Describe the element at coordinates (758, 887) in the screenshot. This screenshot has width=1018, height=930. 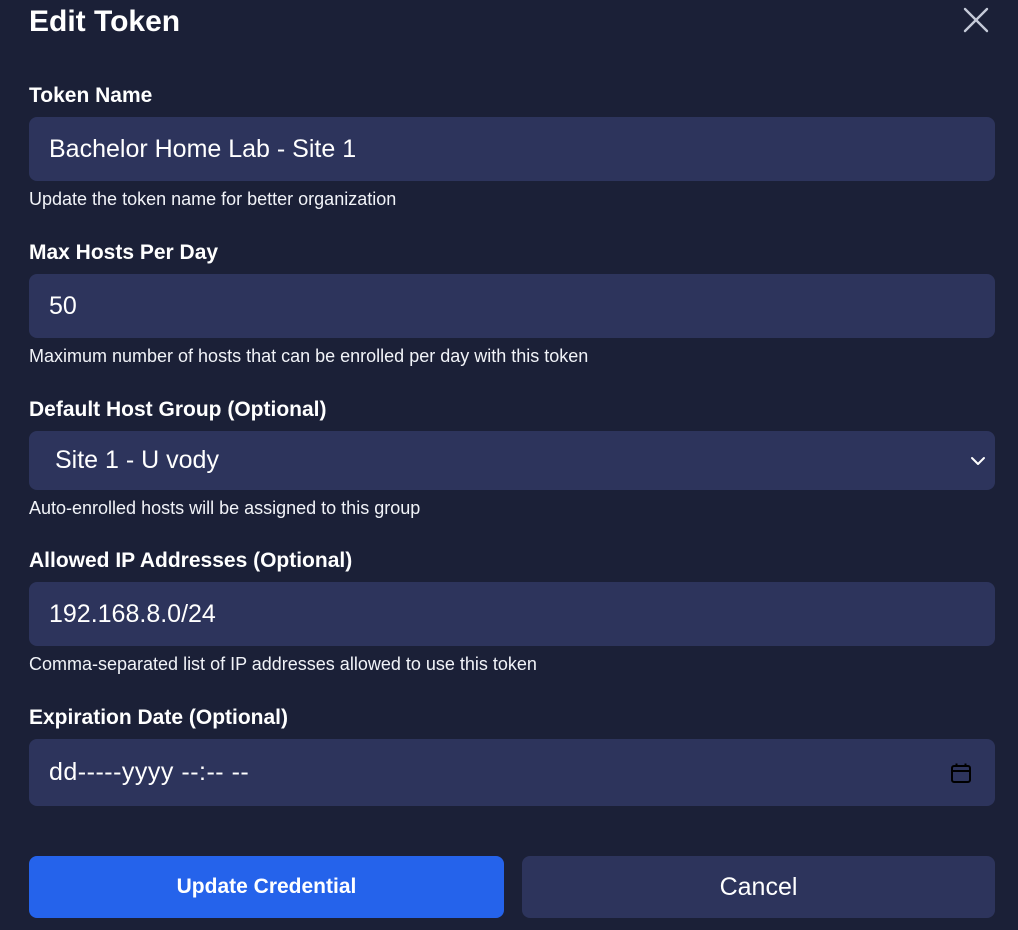
I see `cancel-button: Cancel` at that location.